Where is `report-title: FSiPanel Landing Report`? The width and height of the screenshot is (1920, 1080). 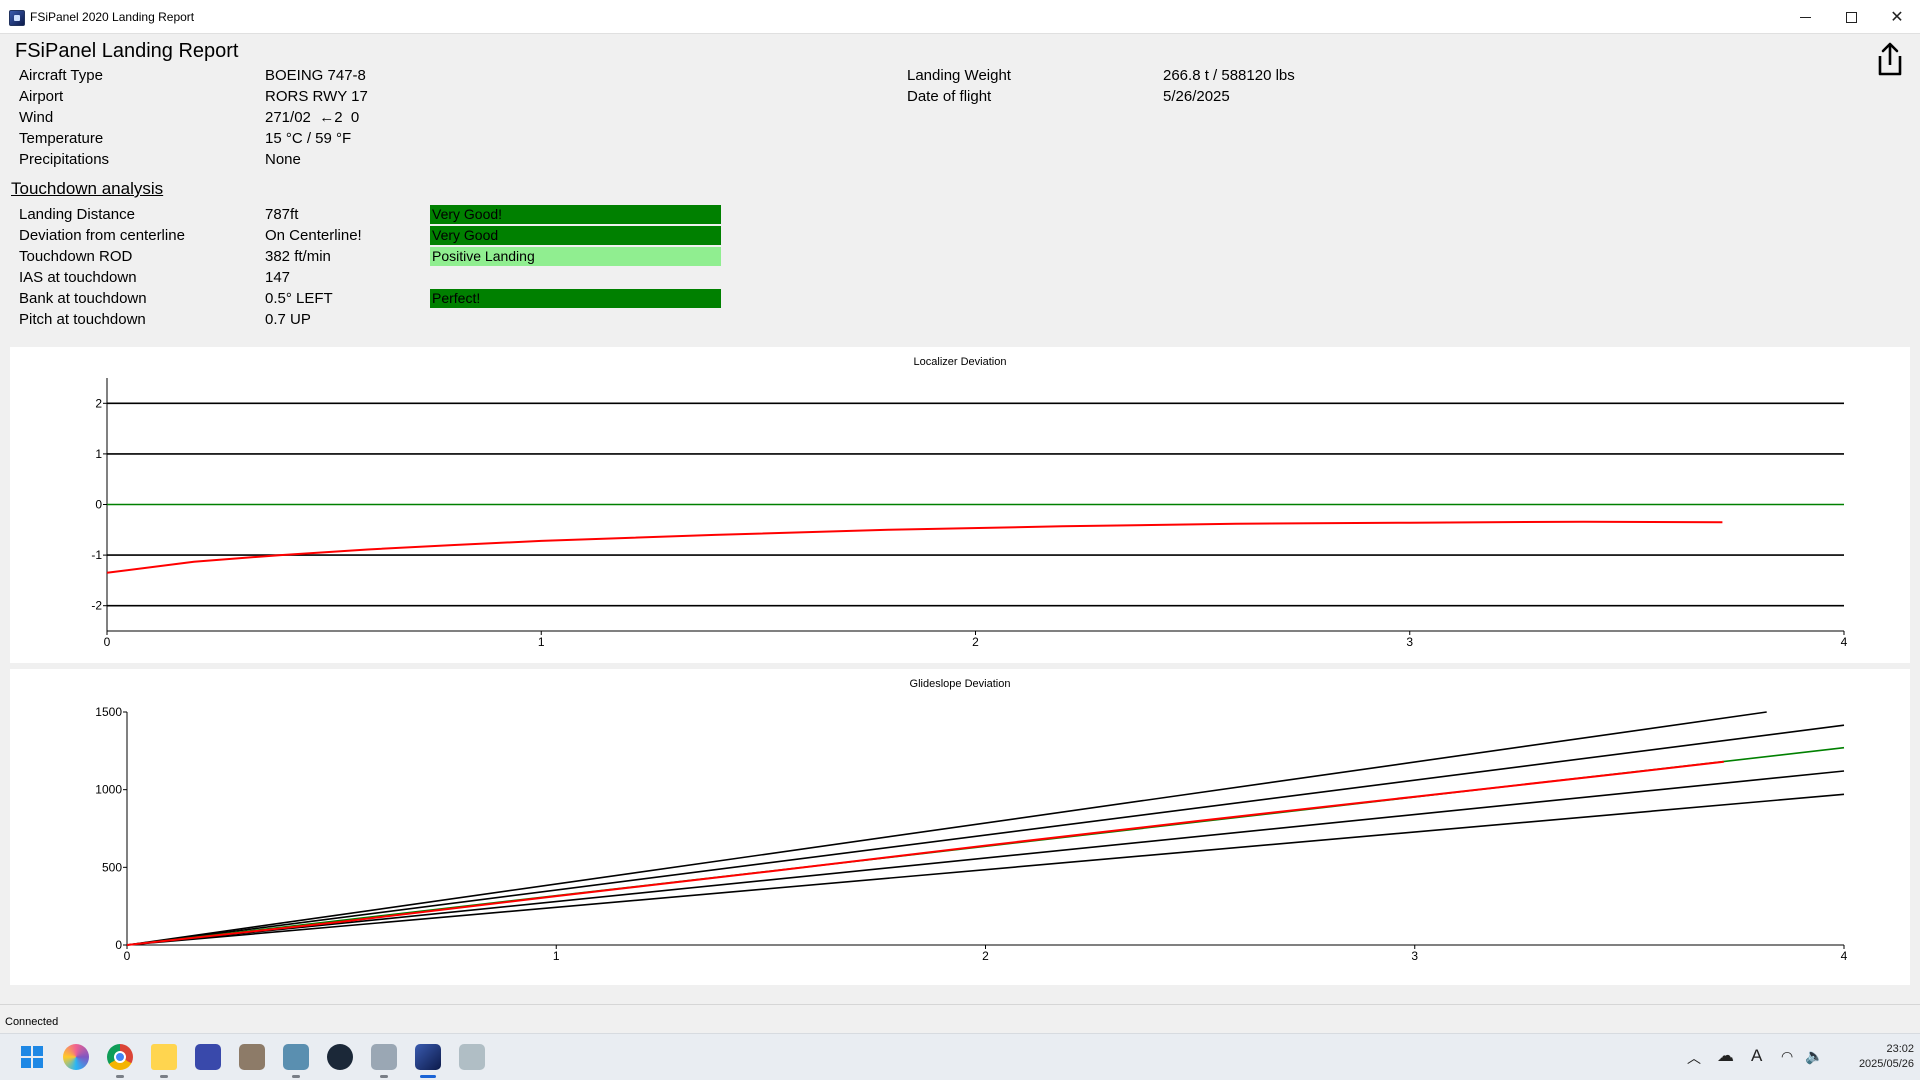
report-title: FSiPanel Landing Report is located at coordinates (127, 51).